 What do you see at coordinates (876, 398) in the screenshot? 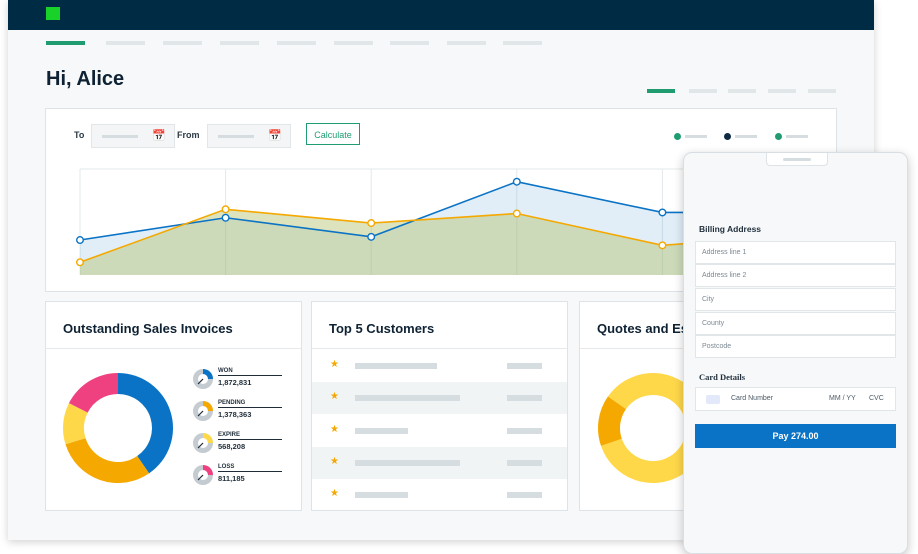
I see `cvc-placeholder: CVC` at bounding box center [876, 398].